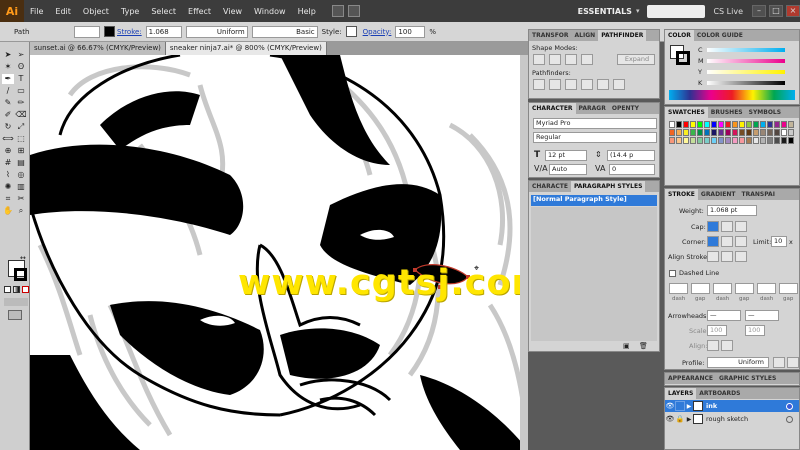 This screenshot has height=450, width=800. What do you see at coordinates (21, 91) in the screenshot?
I see `rectangle-tool-icon: ▭` at bounding box center [21, 91].